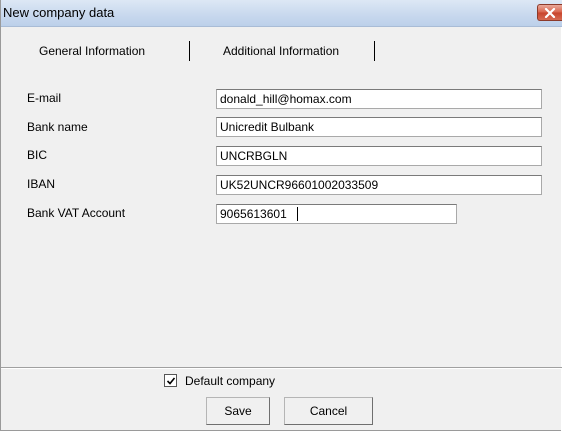 Image resolution: width=562 pixels, height=432 pixels. I want to click on default-company-label: Default company, so click(230, 381).